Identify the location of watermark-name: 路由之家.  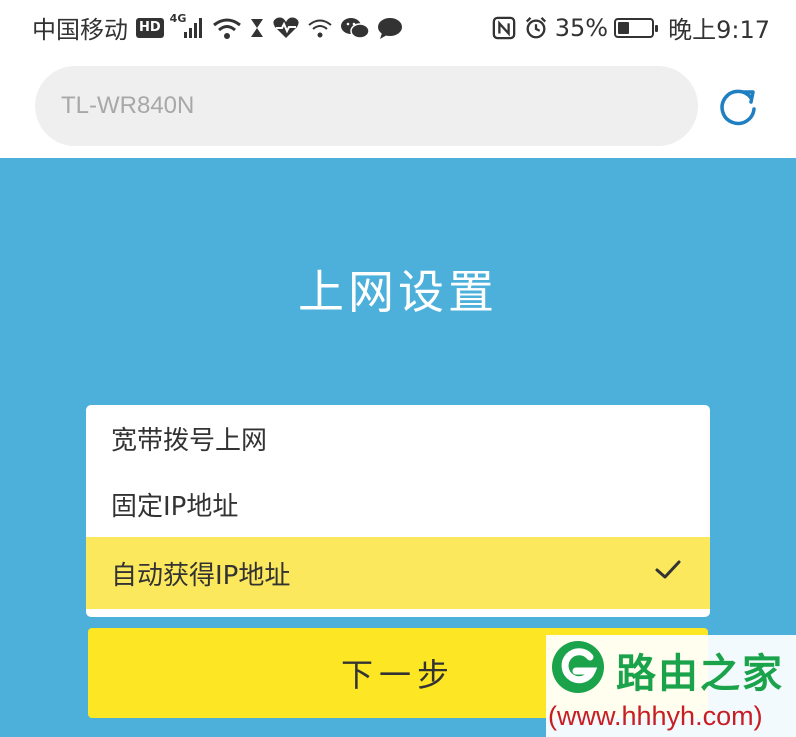
(700, 674).